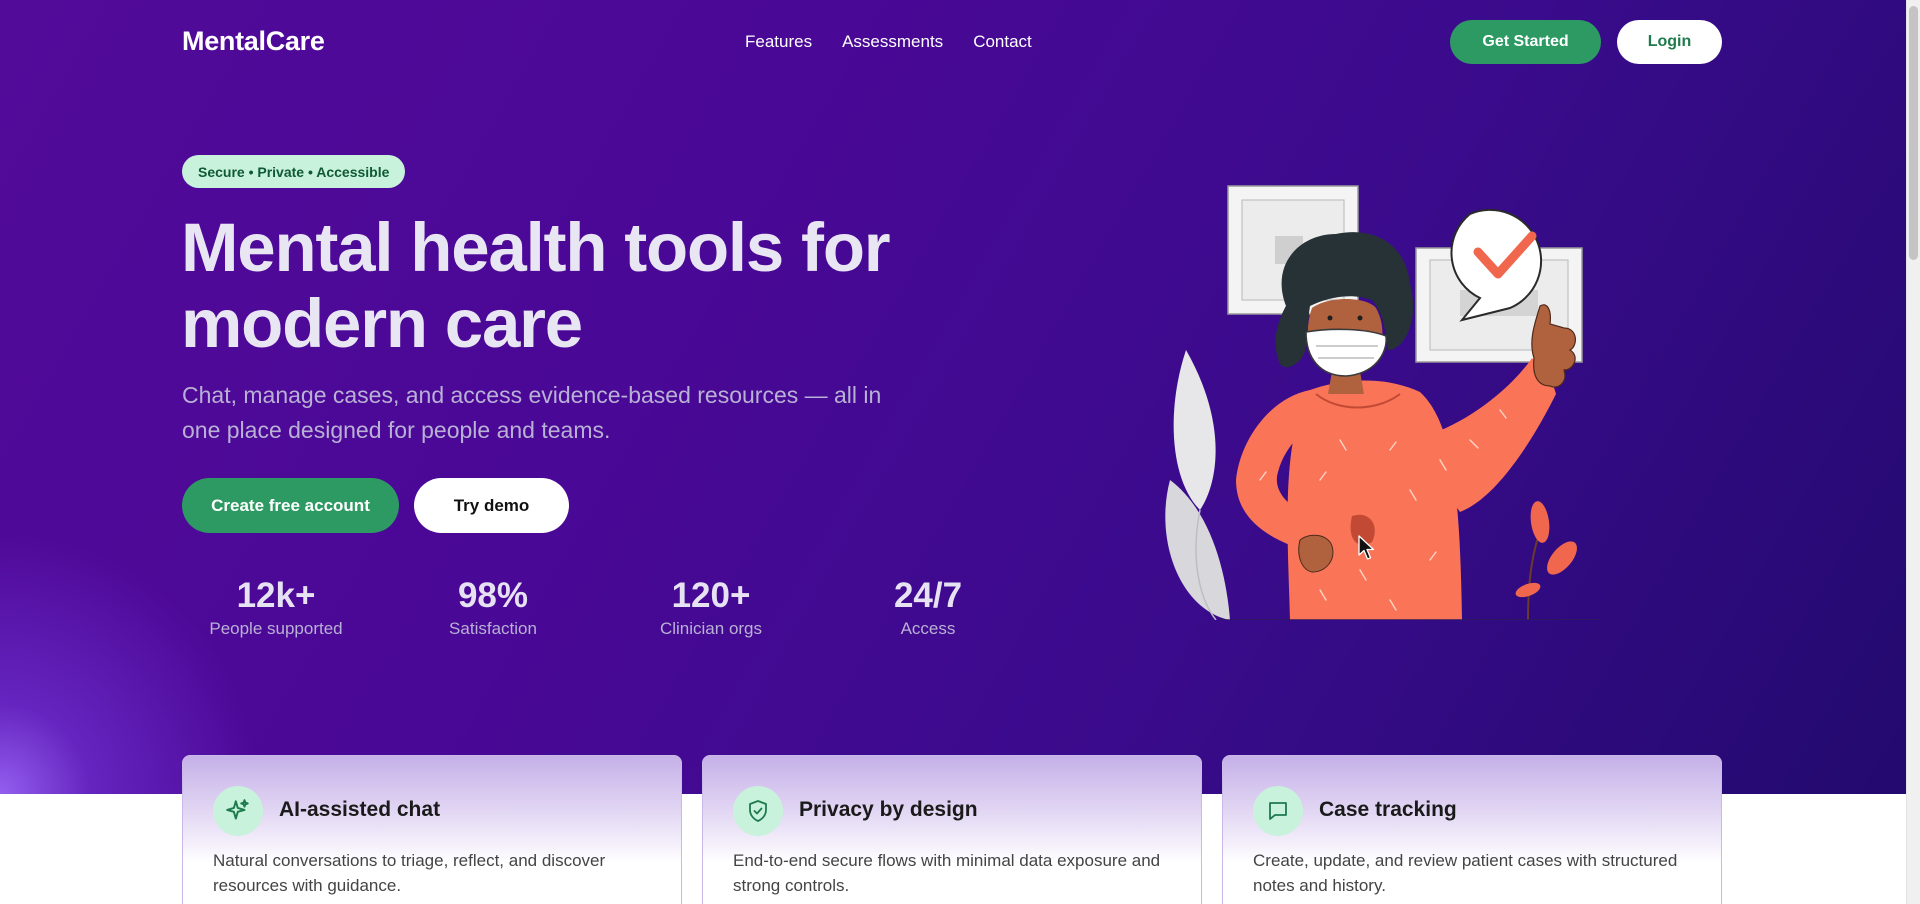 The width and height of the screenshot is (1920, 904). I want to click on trust-badge: Secure • Private • Accessible, so click(294, 171).